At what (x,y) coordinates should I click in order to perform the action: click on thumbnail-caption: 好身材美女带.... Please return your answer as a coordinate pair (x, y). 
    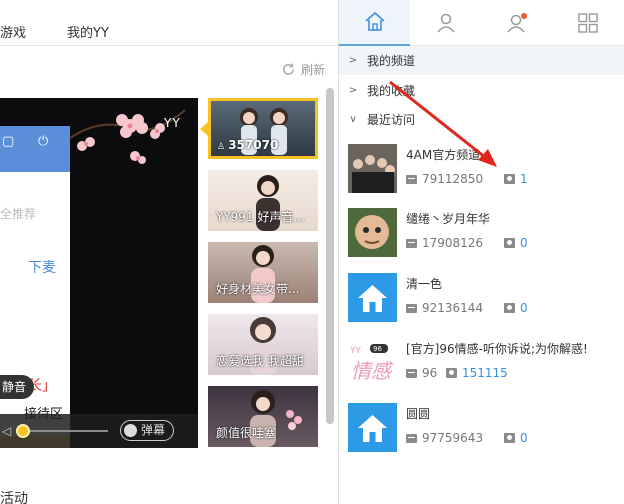
    Looking at the image, I should click on (258, 289).